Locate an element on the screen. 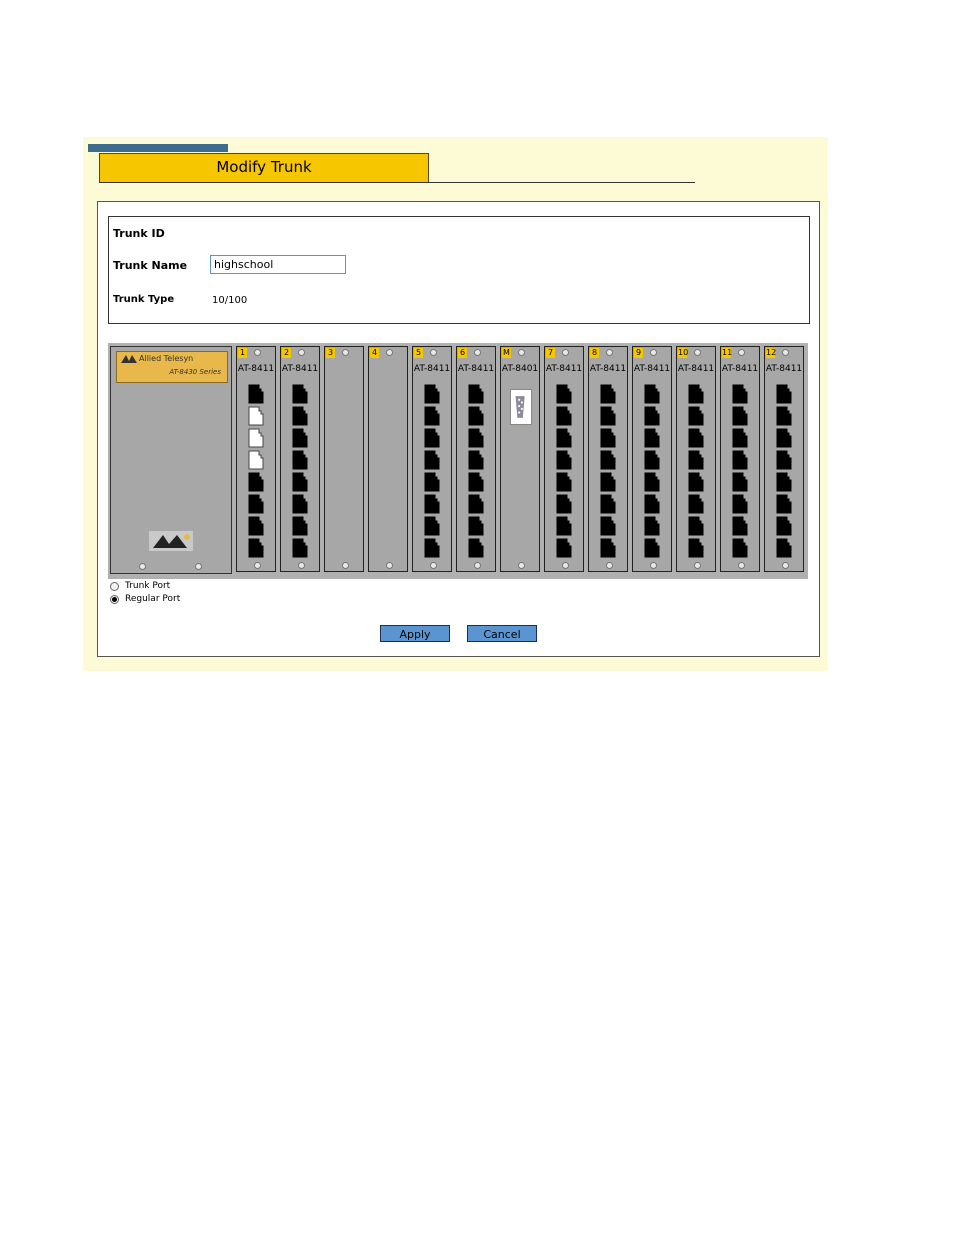 This screenshot has height=1235, width=954. trunk-id-label: Trunk ID is located at coordinates (139, 233).